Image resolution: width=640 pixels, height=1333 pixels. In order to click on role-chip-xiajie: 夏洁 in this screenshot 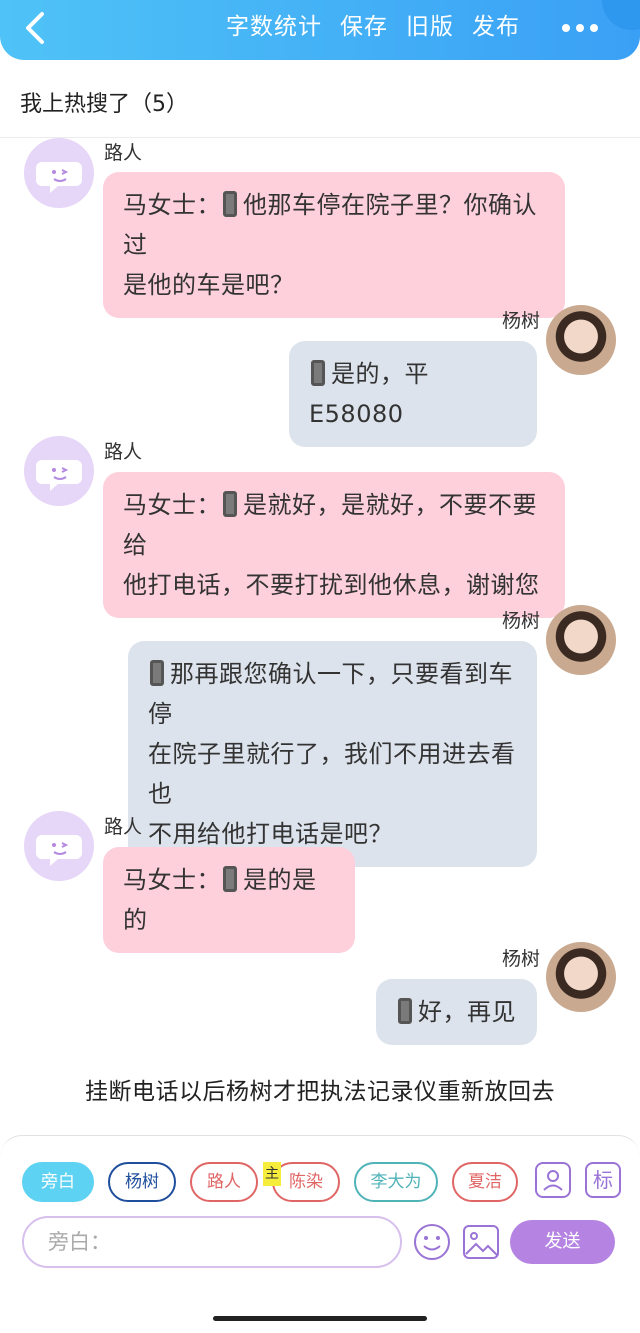, I will do `click(485, 1182)`.